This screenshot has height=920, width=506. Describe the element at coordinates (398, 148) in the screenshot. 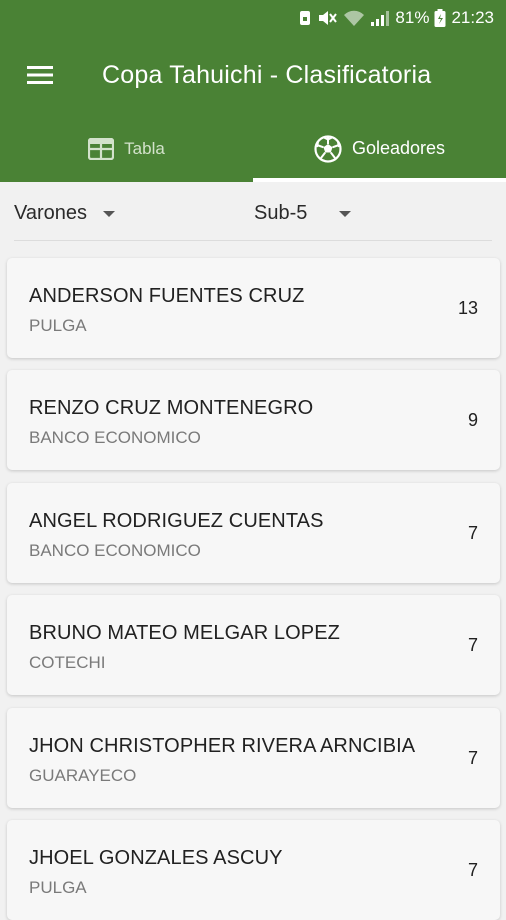

I see `tab-goleadores-label: Goleadores` at that location.